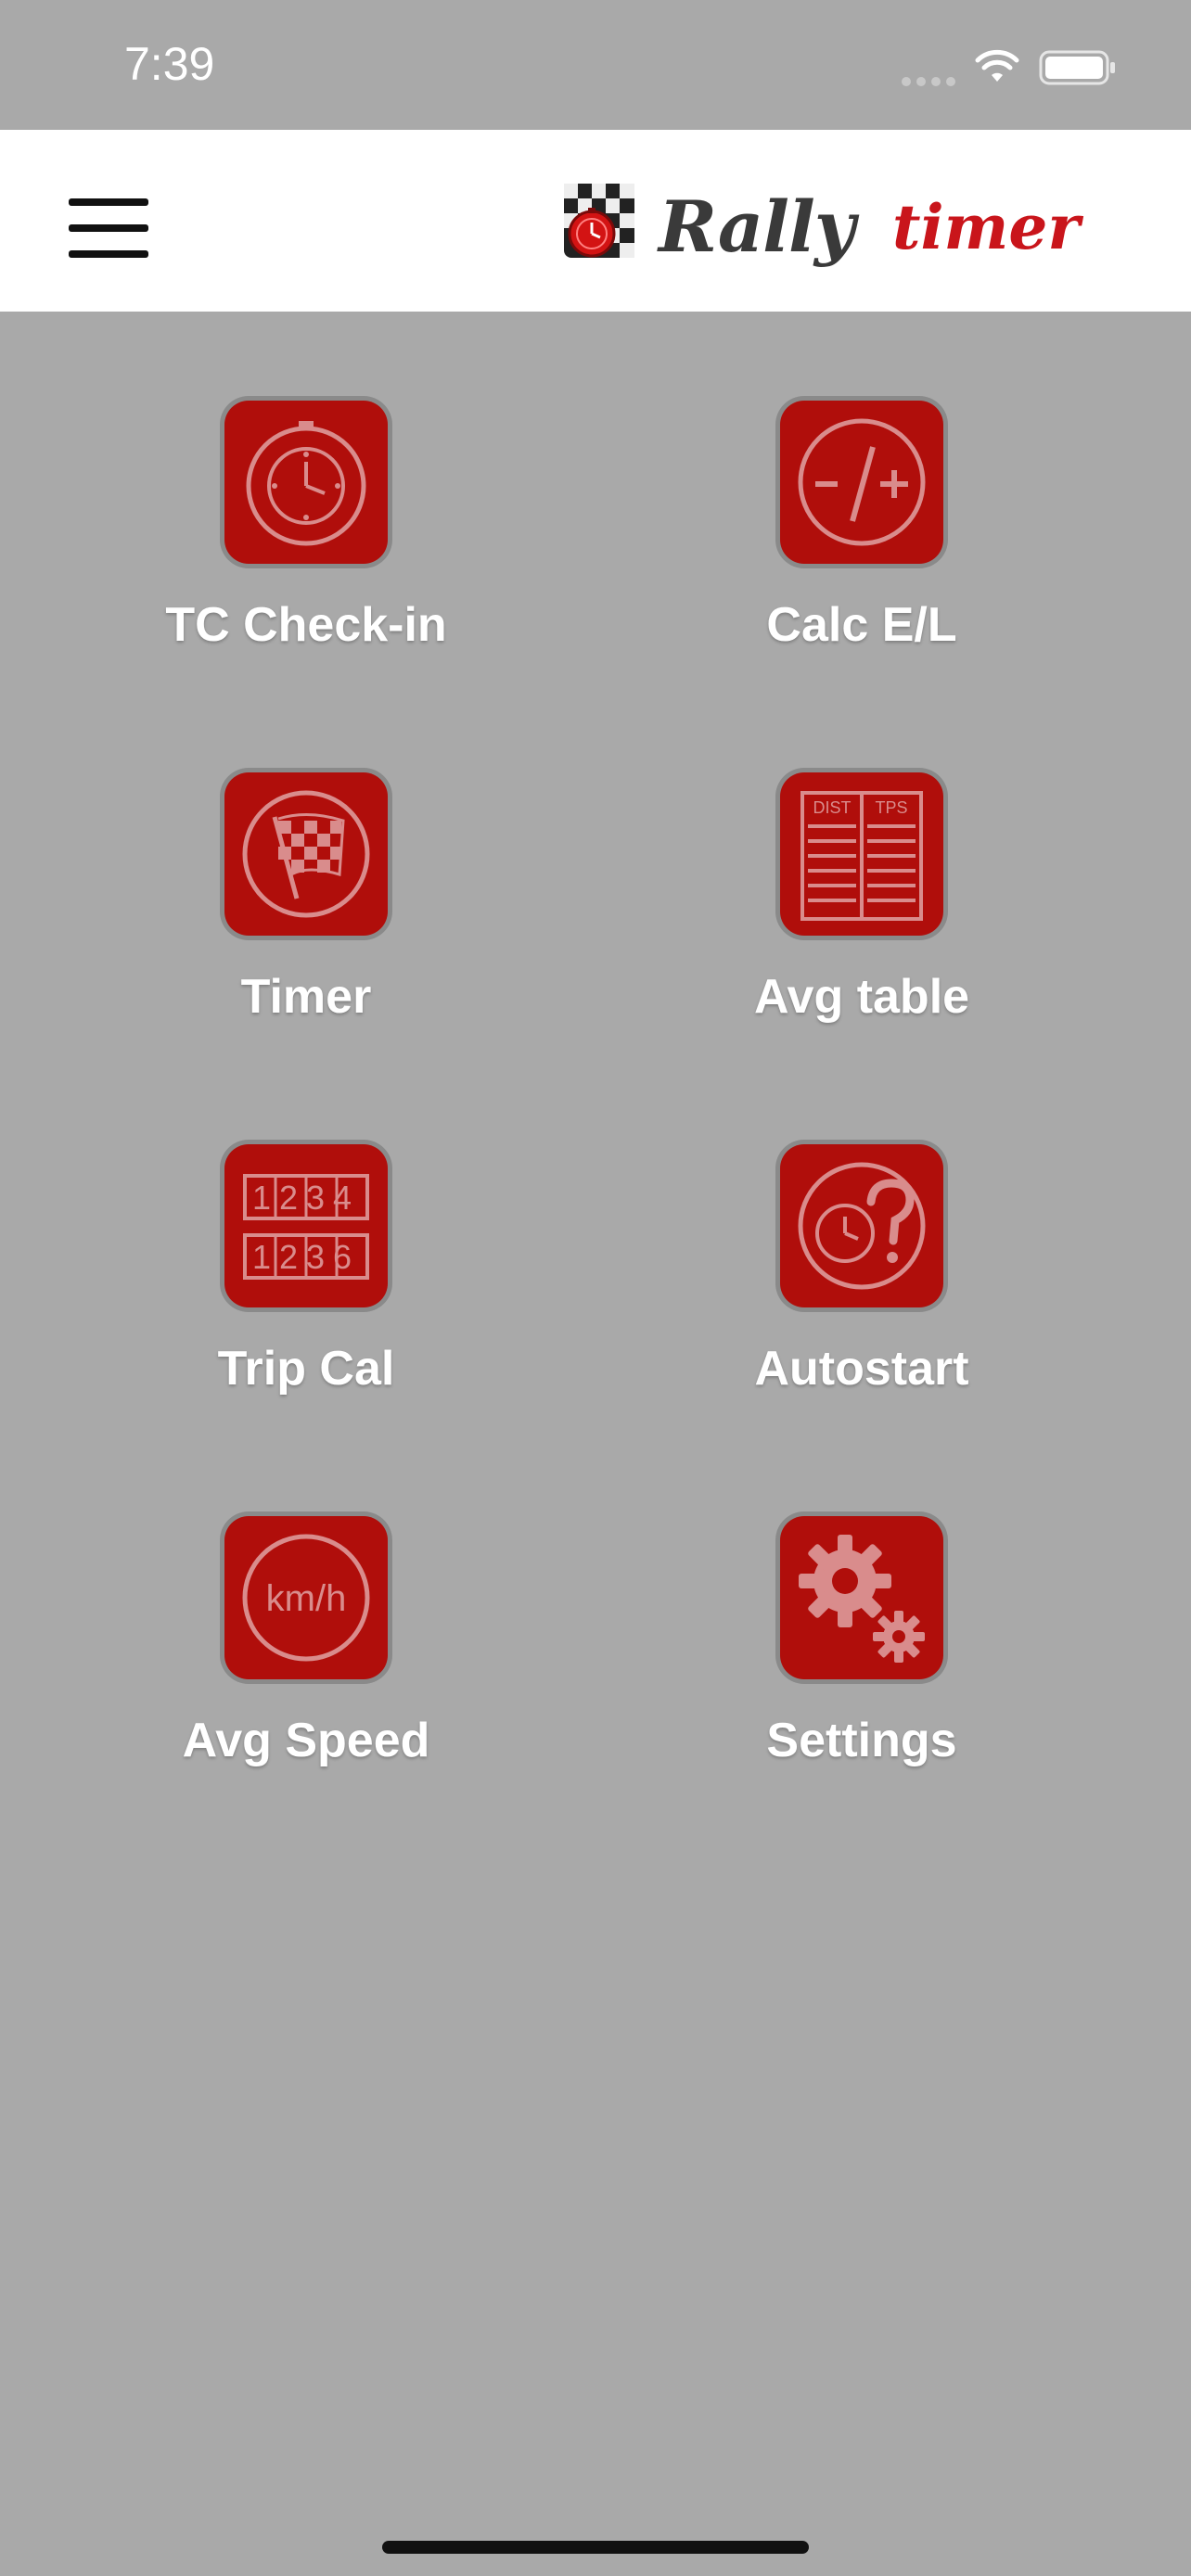 Image resolution: width=1191 pixels, height=2576 pixels. Describe the element at coordinates (891, 807) in the screenshot. I see `table-header-tps: TPS` at that location.